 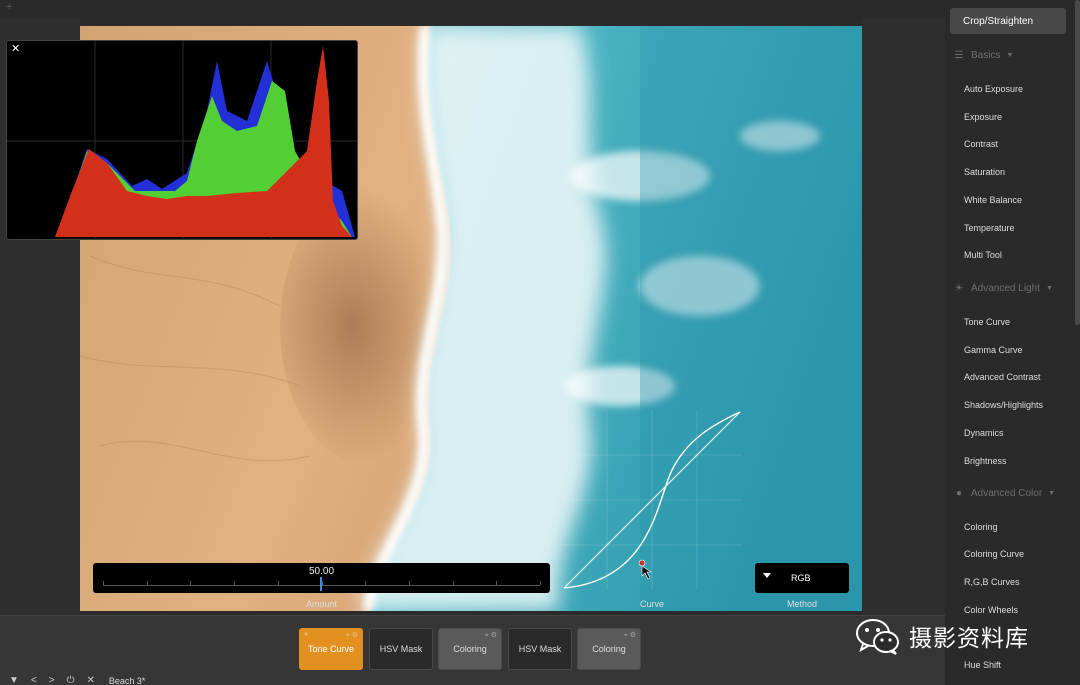 I want to click on tool-white-balance: White Balance, so click(x=1008, y=200).